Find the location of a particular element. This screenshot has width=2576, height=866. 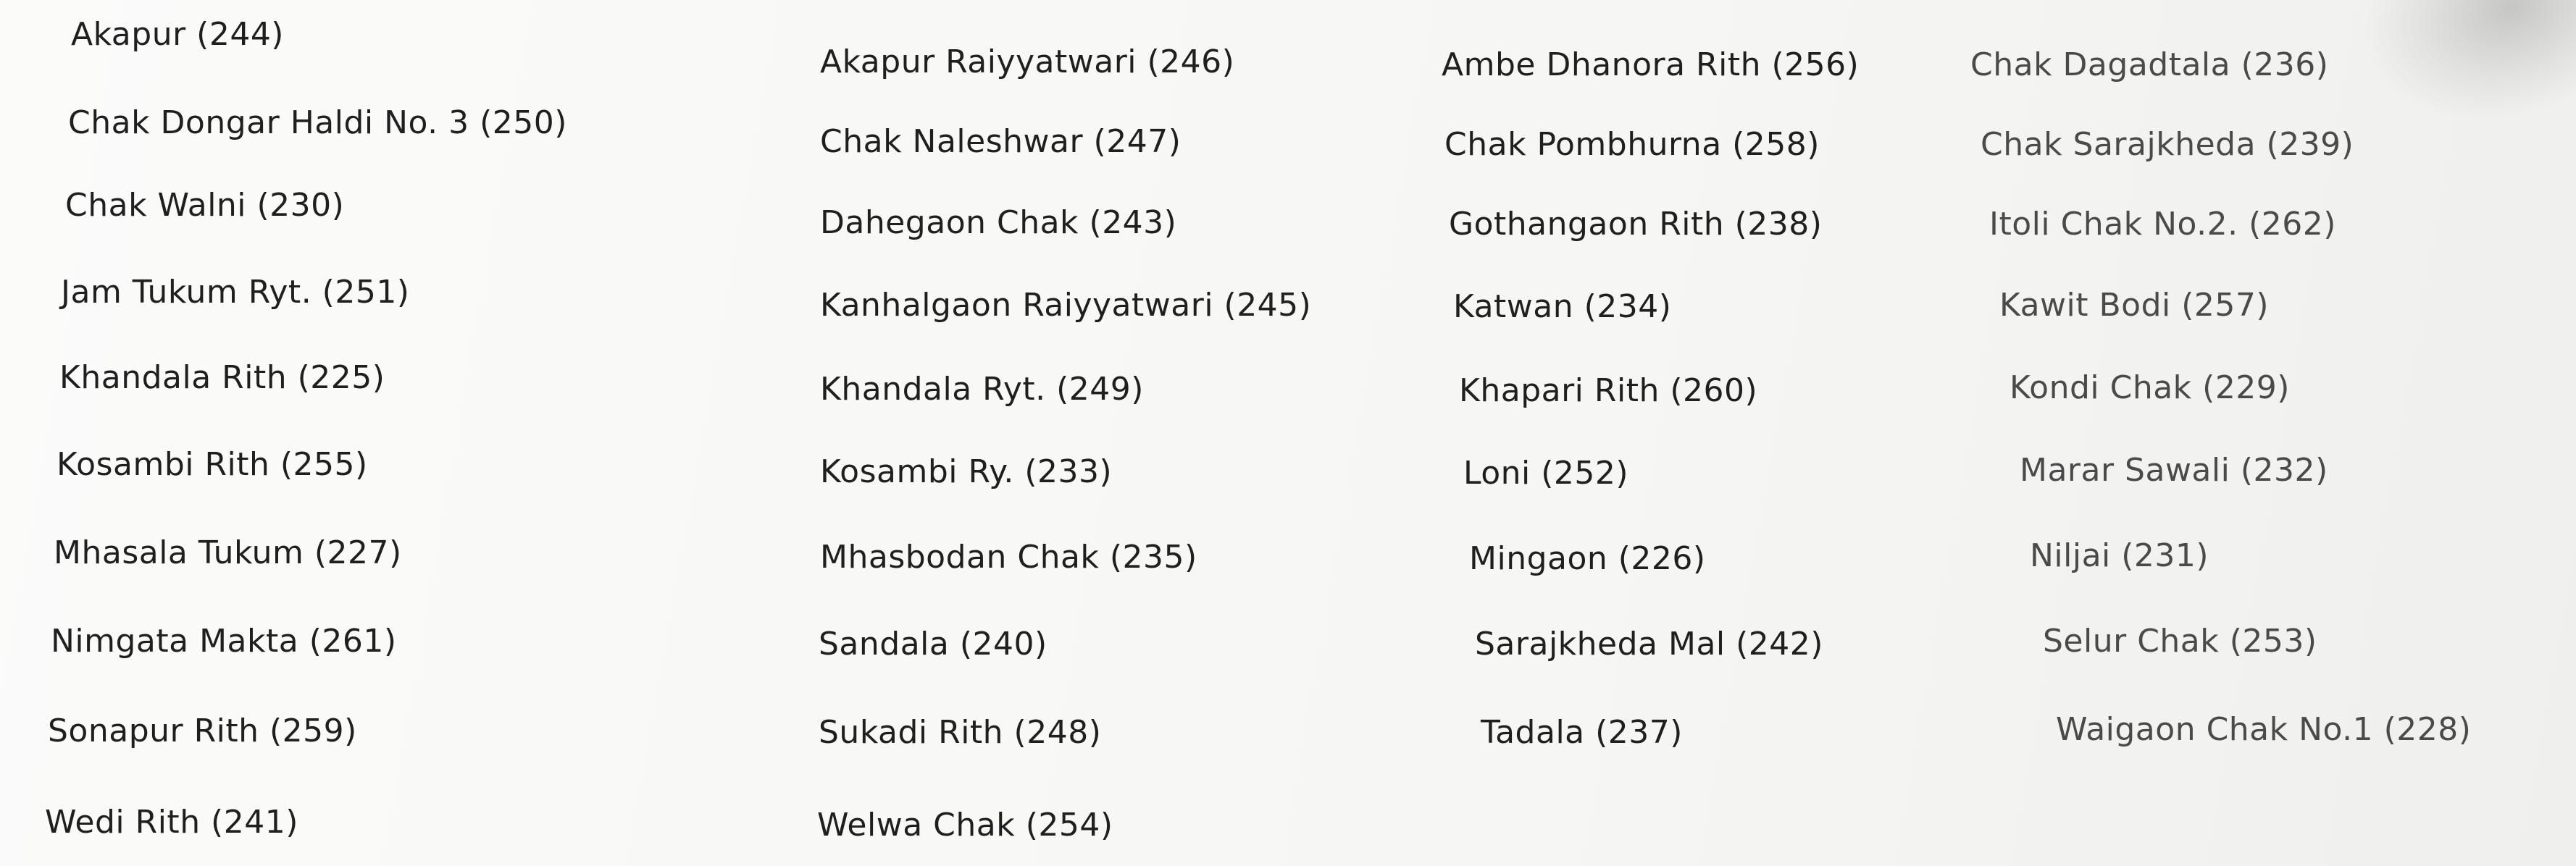

village-name: Gothangaon Rith (238) is located at coordinates (1636, 224).